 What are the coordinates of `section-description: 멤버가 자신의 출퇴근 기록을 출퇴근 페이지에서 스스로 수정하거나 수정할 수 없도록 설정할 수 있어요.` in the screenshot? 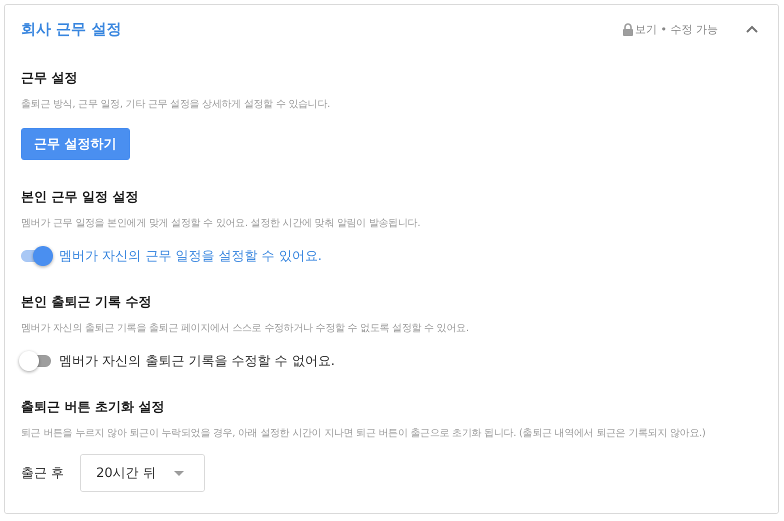 It's located at (245, 328).